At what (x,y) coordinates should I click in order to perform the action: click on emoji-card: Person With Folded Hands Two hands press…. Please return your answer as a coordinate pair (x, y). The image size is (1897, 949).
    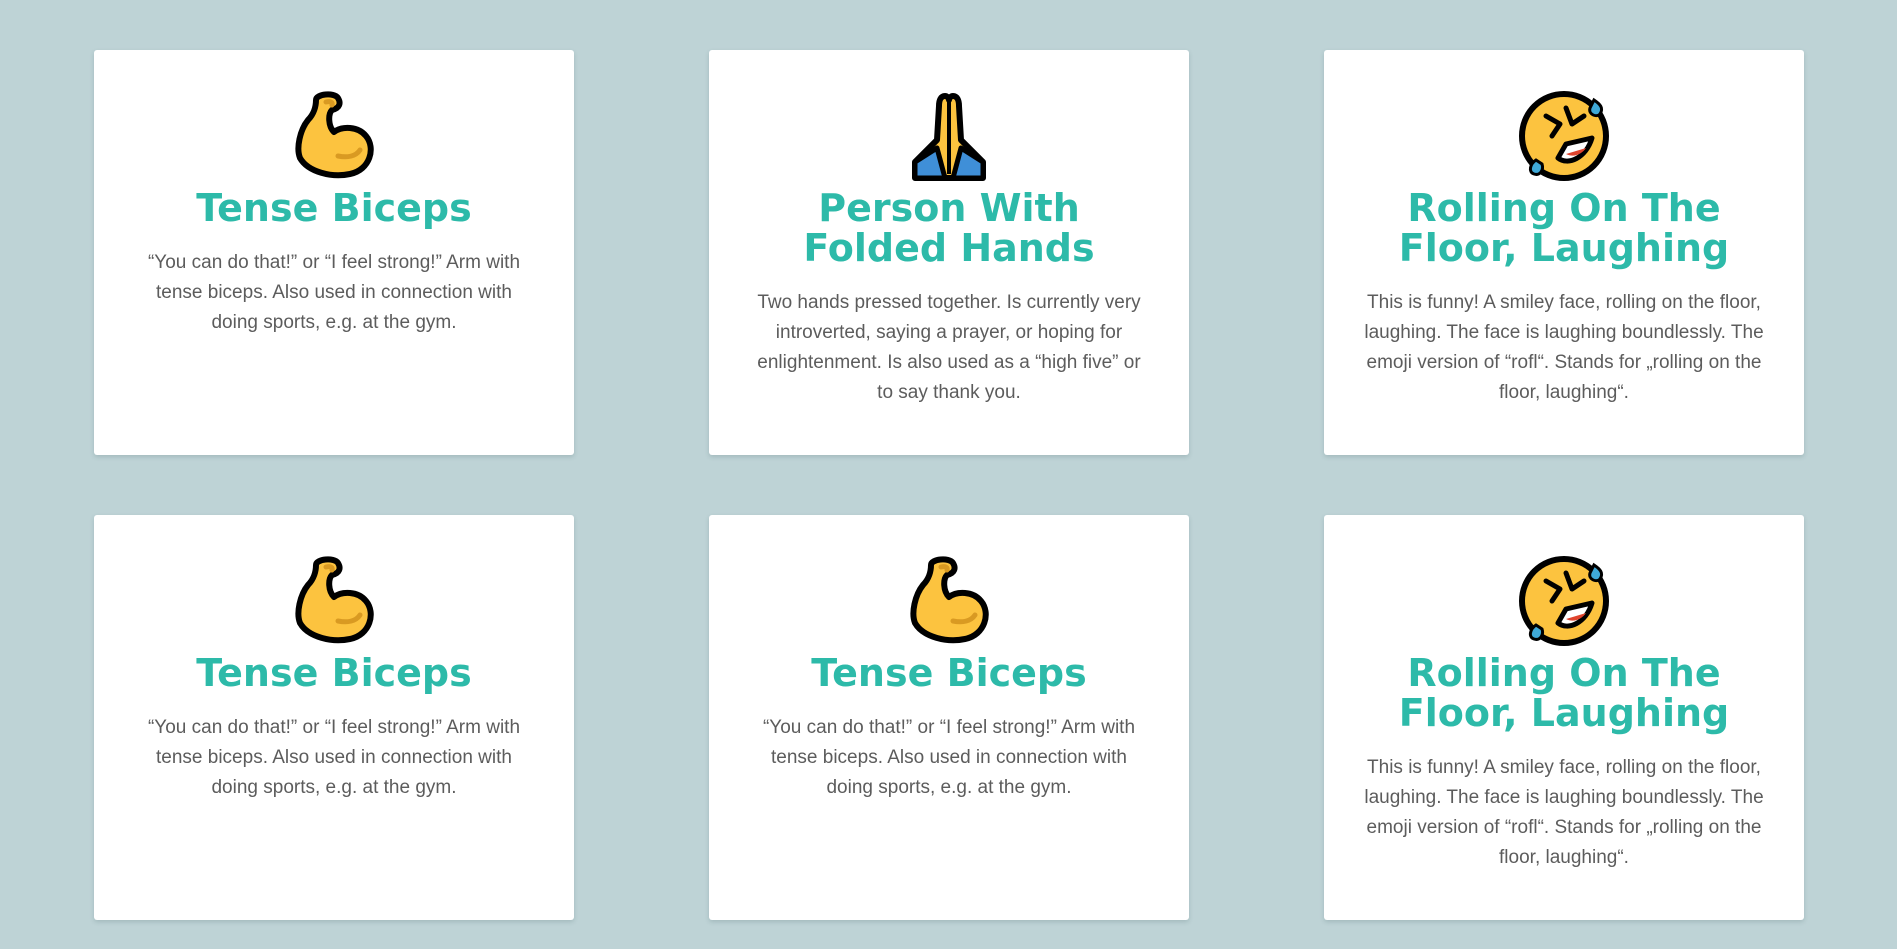
    Looking at the image, I should click on (949, 252).